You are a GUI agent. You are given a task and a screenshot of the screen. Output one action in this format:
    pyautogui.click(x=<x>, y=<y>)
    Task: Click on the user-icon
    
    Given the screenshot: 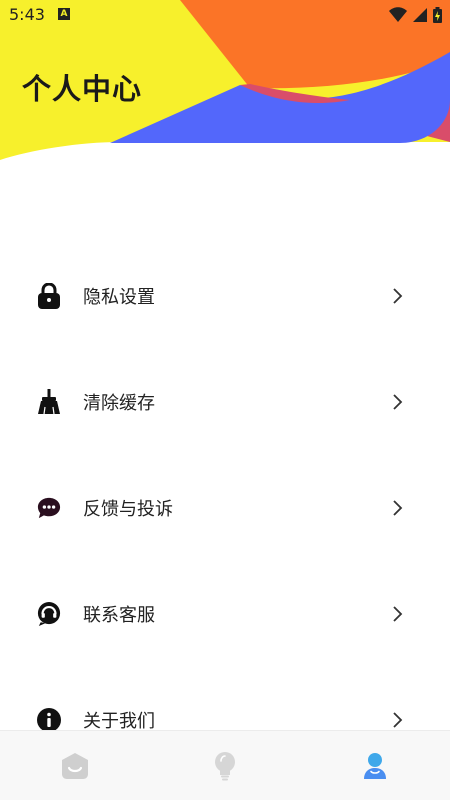 What is the action you would take?
    pyautogui.click(x=375, y=766)
    